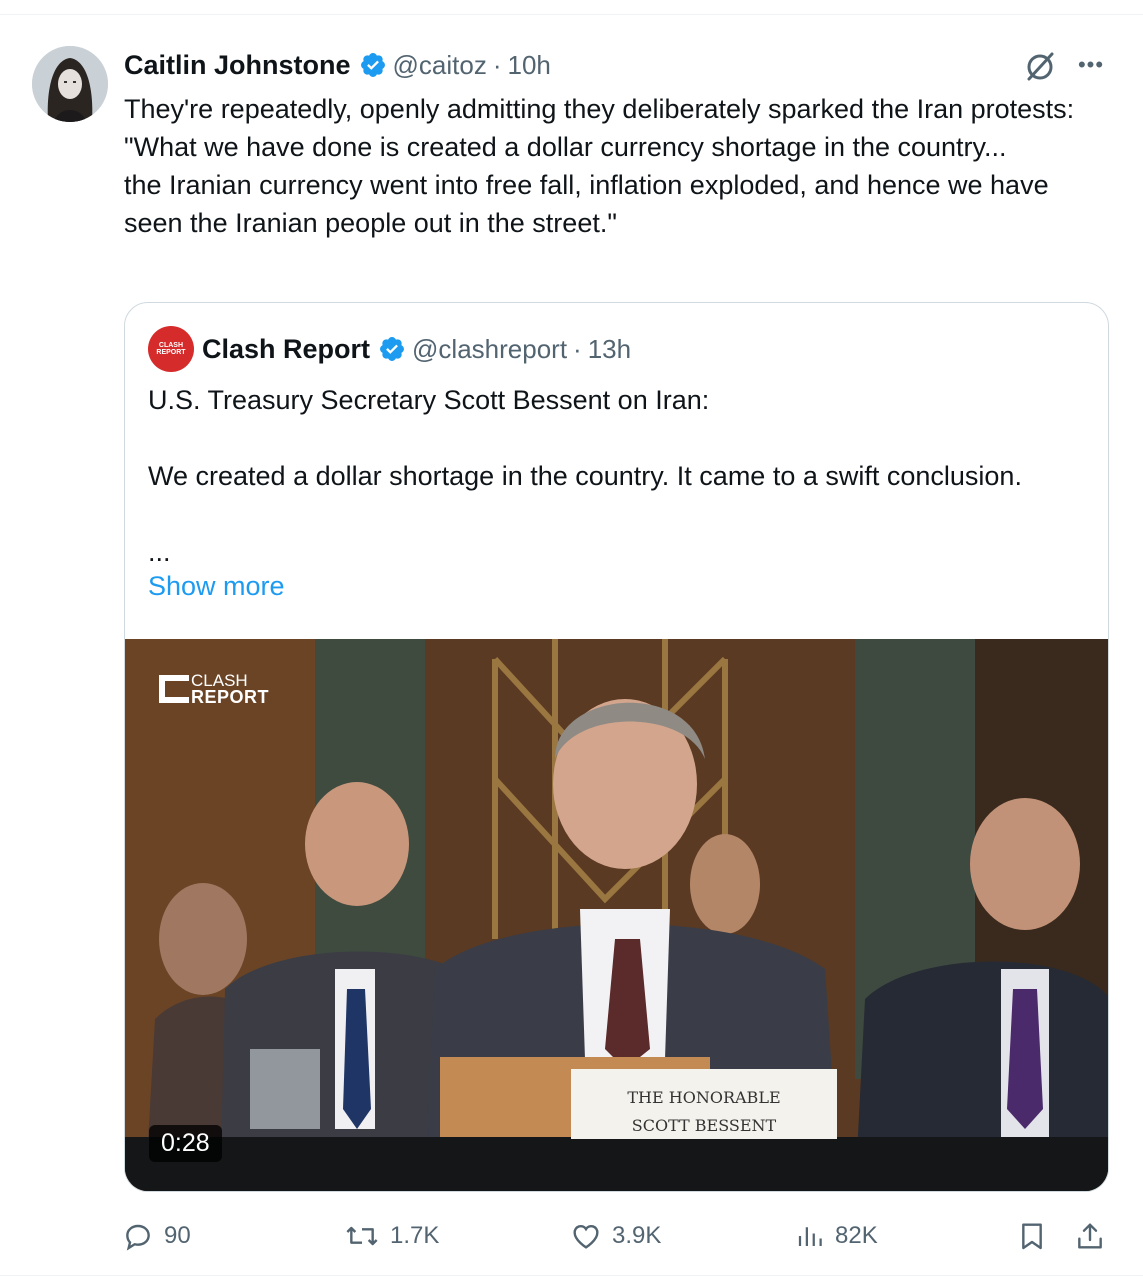 The image size is (1143, 1280). What do you see at coordinates (704, 1125) in the screenshot?
I see `nameplate-line2: SCOTT BESSENT` at bounding box center [704, 1125].